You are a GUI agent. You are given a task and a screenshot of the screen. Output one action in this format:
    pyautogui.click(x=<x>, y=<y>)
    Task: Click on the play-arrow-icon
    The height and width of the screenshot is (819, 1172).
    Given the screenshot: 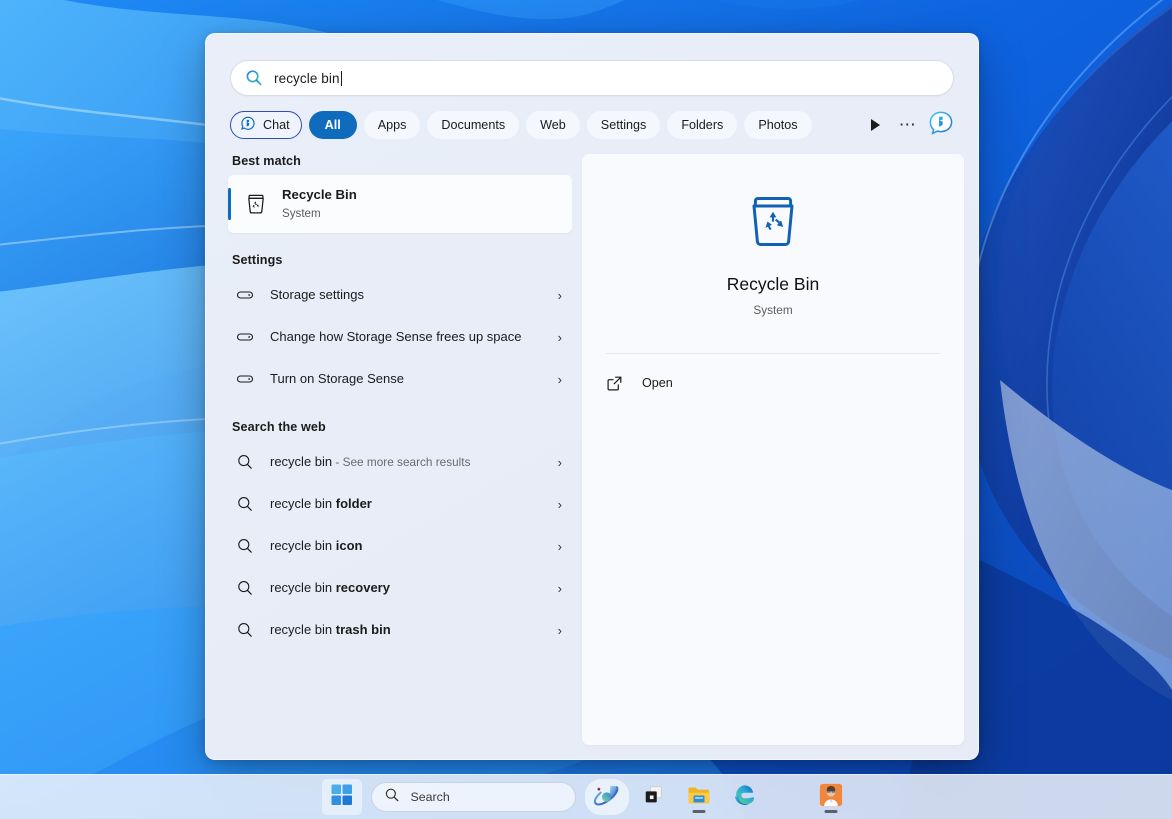 What is the action you would take?
    pyautogui.click(x=875, y=125)
    